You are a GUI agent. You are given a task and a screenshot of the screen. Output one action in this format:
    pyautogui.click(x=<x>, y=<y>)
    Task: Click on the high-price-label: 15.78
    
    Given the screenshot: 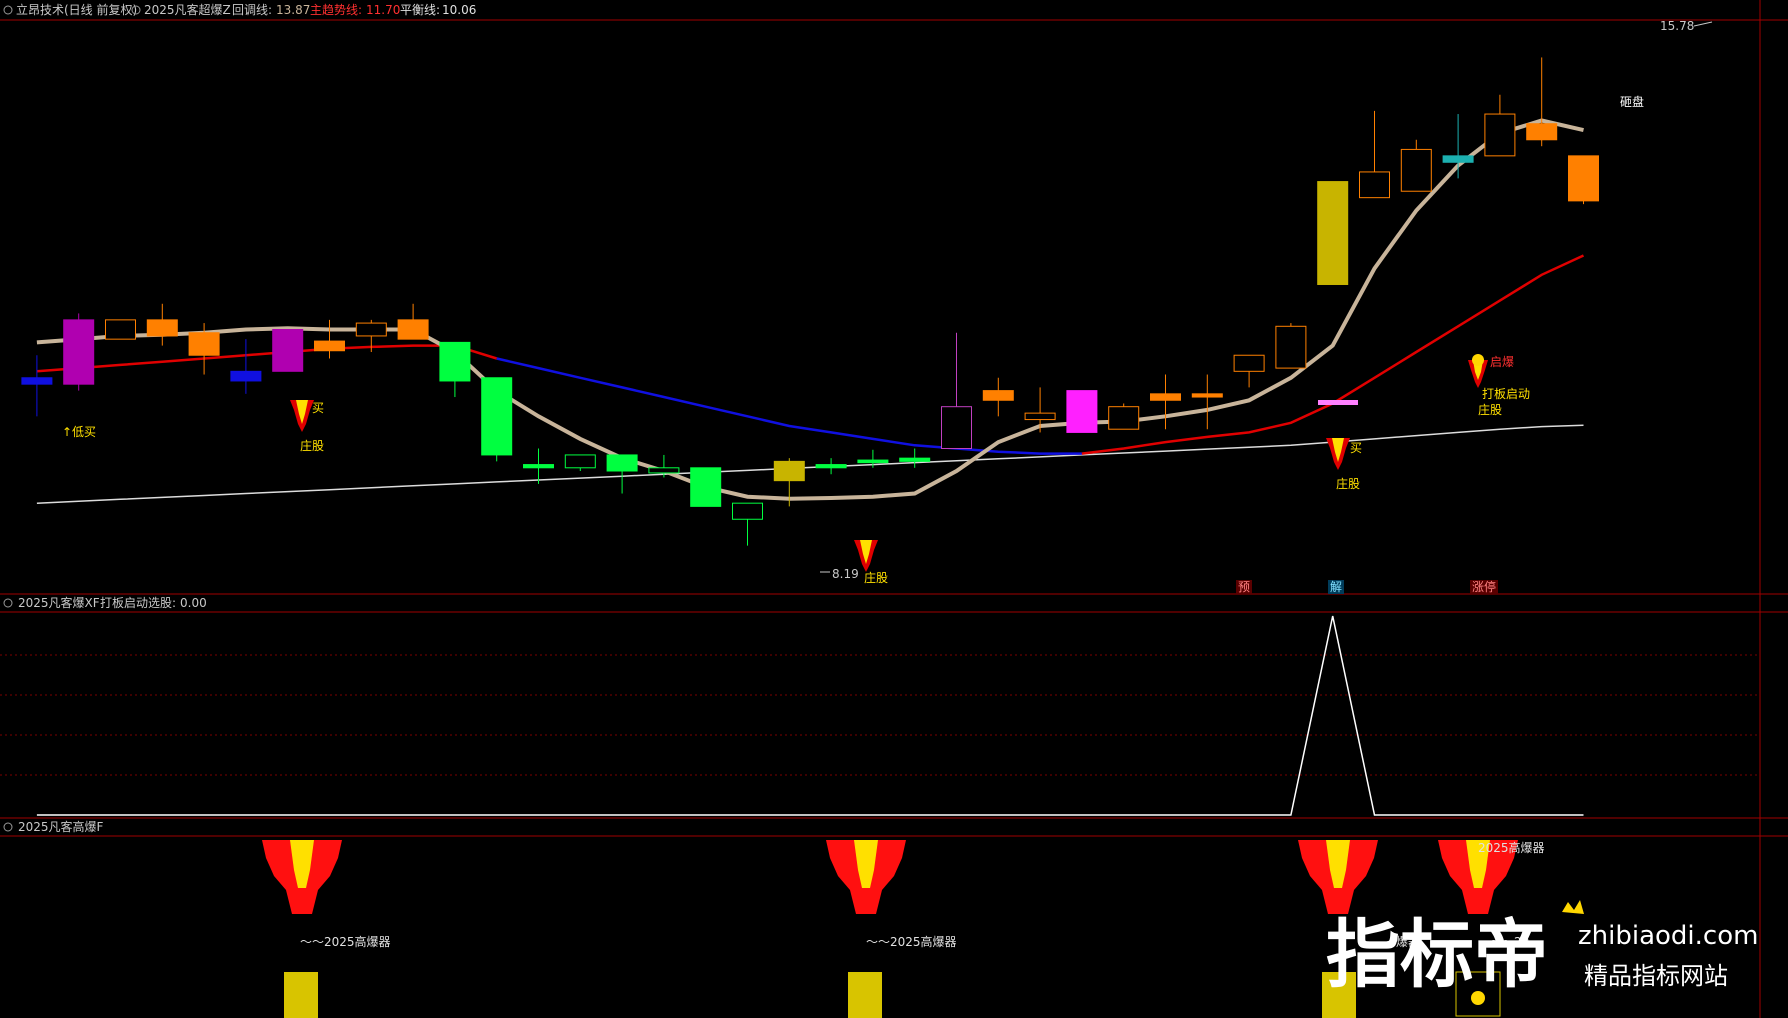 What is the action you would take?
    pyautogui.click(x=1677, y=26)
    